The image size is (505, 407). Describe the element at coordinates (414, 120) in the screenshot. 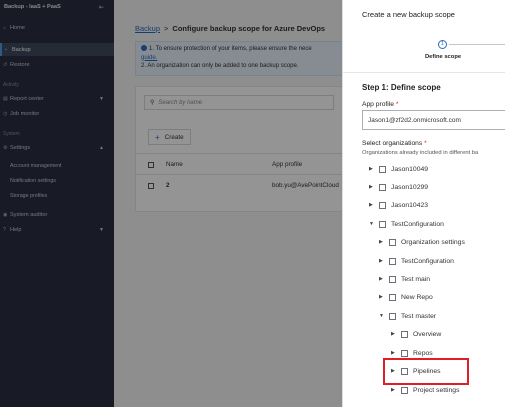

I see `app-profile-value: Jason1@zf2d2.onmicrosoft.com` at that location.